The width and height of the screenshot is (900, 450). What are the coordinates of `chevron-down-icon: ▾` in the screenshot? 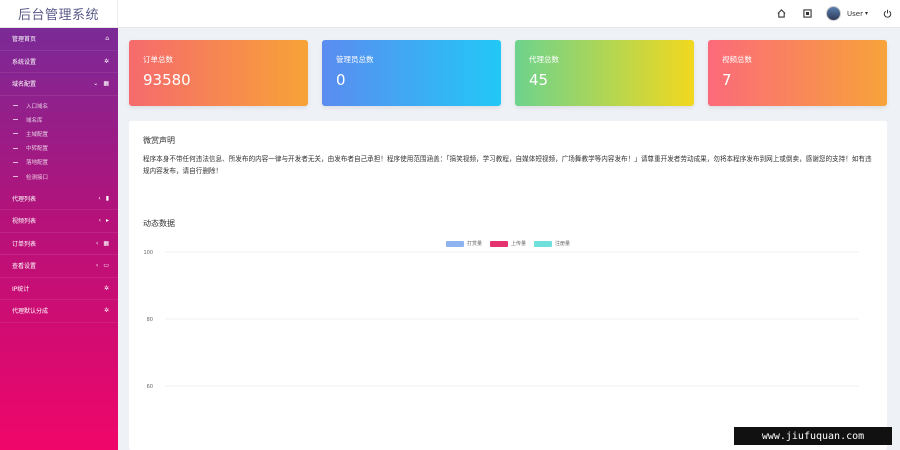 It's located at (866, 13).